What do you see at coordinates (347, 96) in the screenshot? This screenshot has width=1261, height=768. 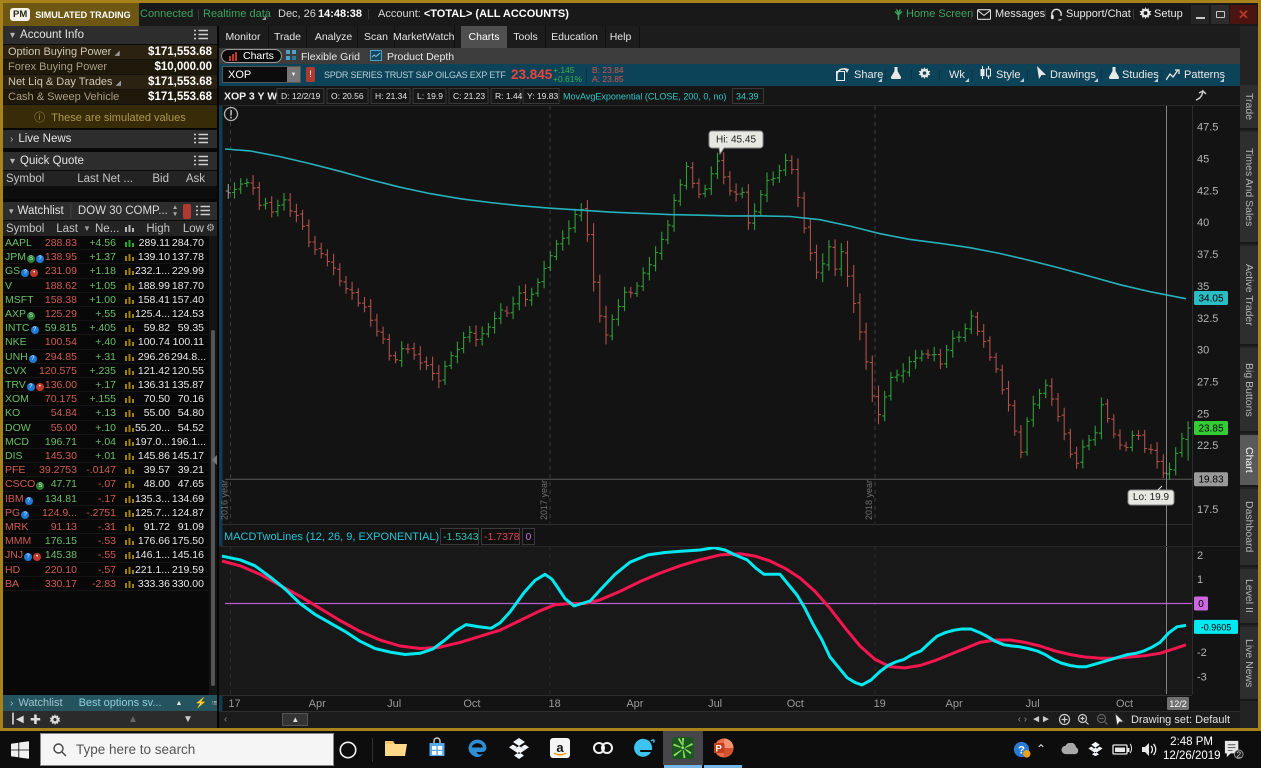 I see `svg-text: O: 20.56` at bounding box center [347, 96].